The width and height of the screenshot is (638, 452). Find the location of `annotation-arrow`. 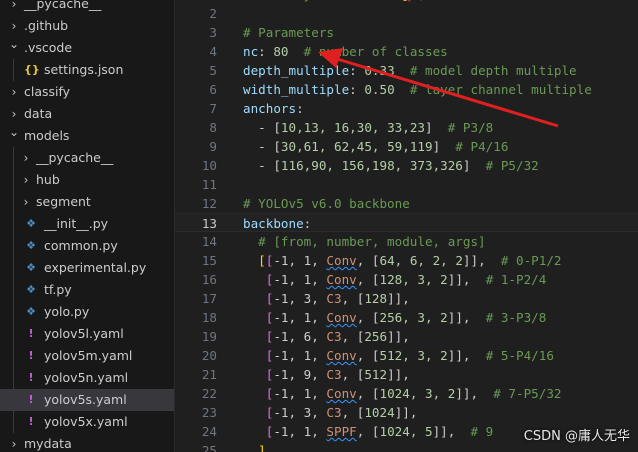

annotation-arrow is located at coordinates (438, 88).